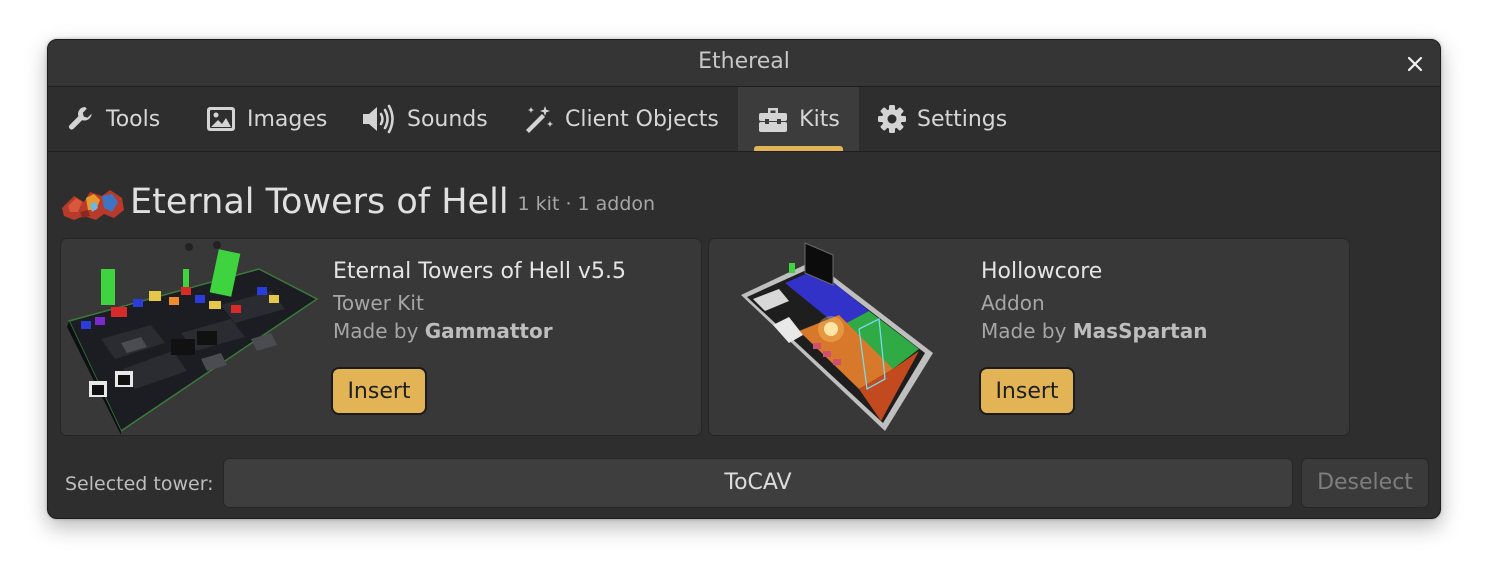 The height and width of the screenshot is (572, 1486). I want to click on tab-sounds: Sounds, so click(424, 119).